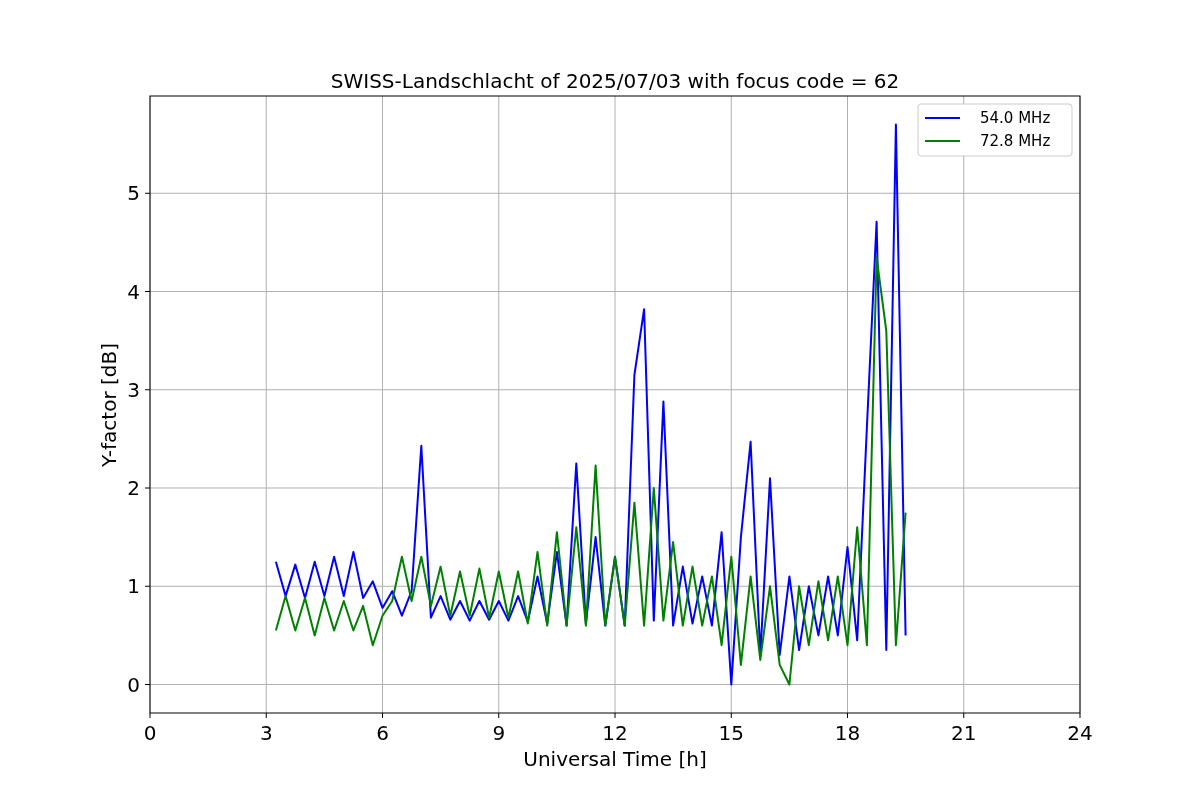 This screenshot has width=1200, height=800. What do you see at coordinates (499, 733) in the screenshot?
I see `x-tick-label: 9` at bounding box center [499, 733].